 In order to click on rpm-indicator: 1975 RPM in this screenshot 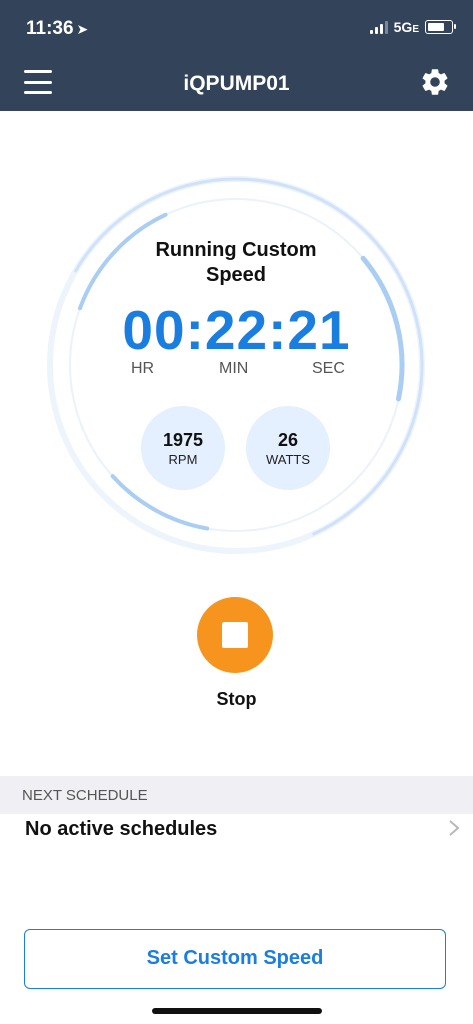, I will do `click(183, 448)`.